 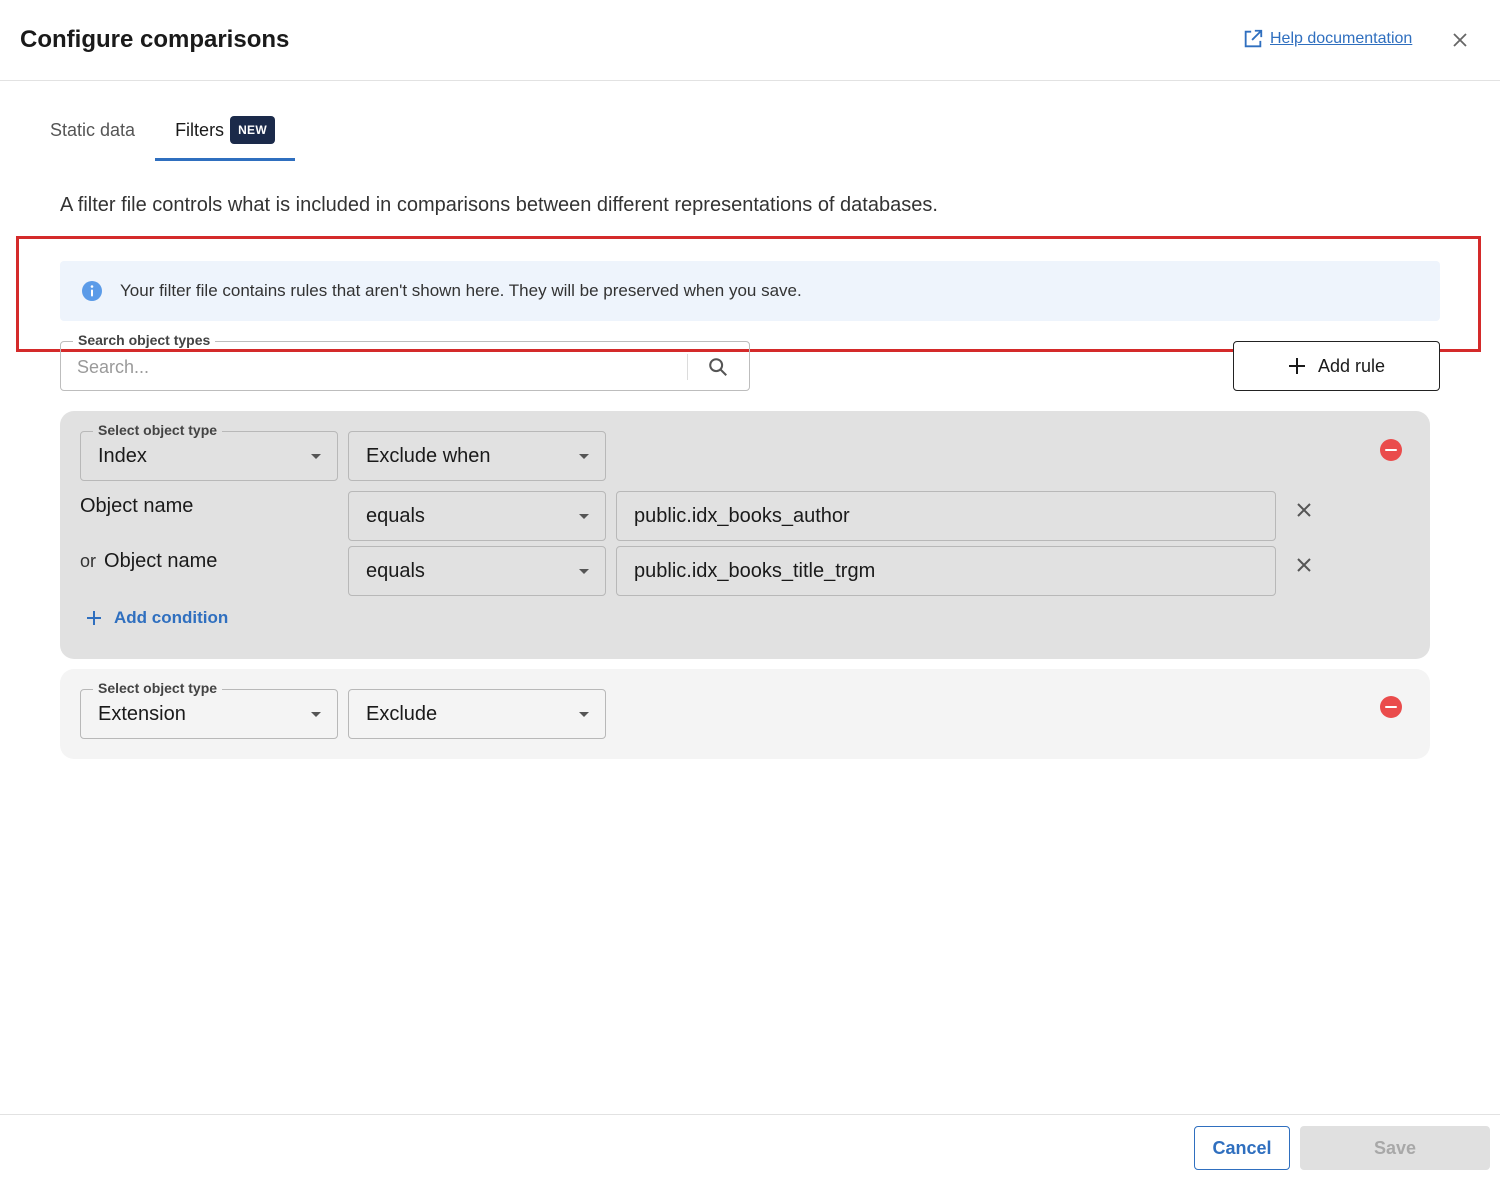 What do you see at coordinates (750, 40) in the screenshot?
I see `dialog-header: Configure comparisons Help documentation` at bounding box center [750, 40].